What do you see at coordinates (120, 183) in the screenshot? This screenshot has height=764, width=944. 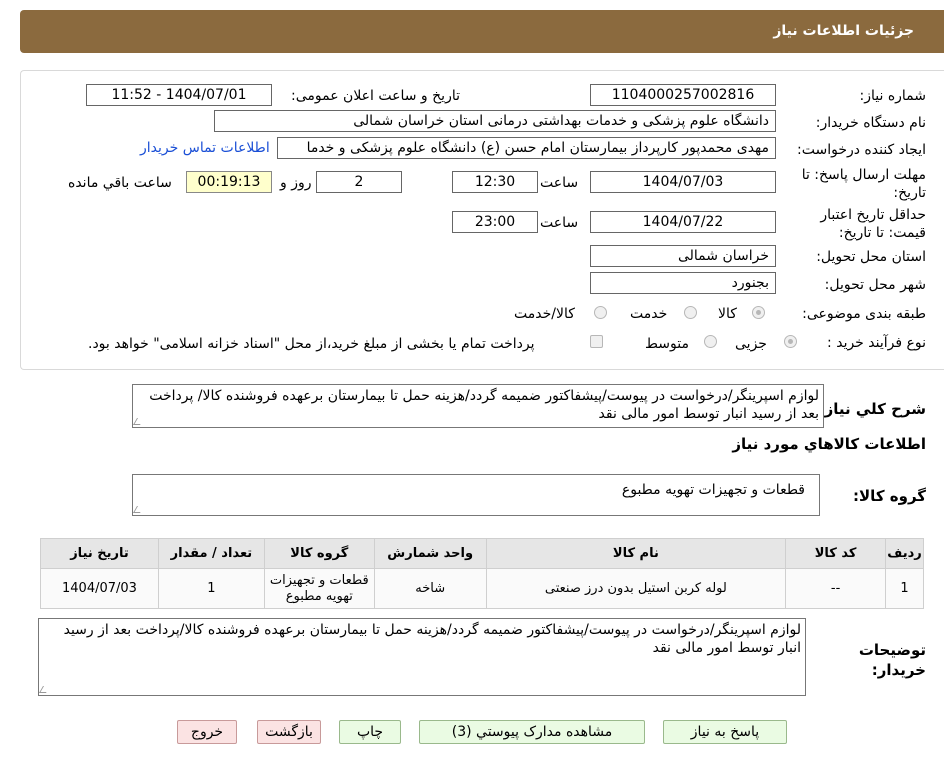 I see `remaining-label: ساعت باقي مانده` at bounding box center [120, 183].